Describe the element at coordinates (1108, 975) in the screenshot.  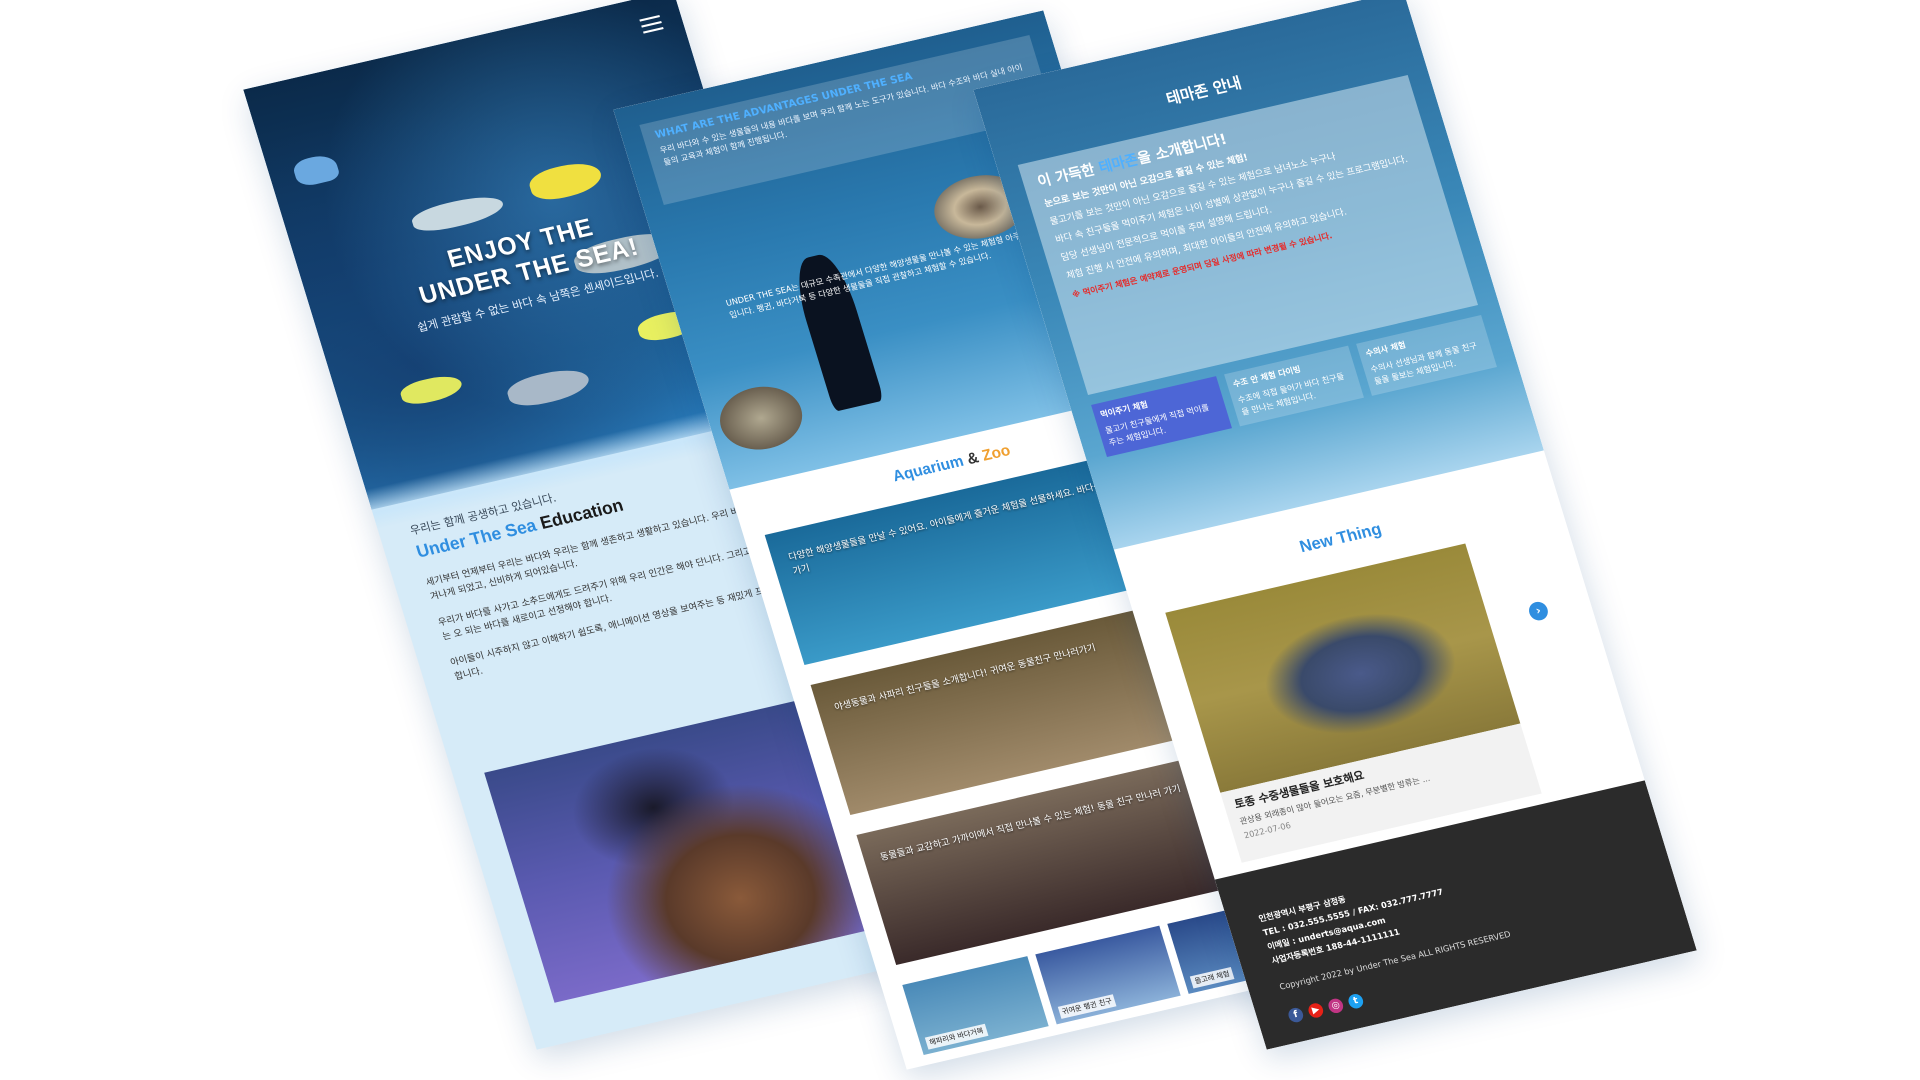
I see `thumbnail-item: 귀여운 펭귄 친구` at that location.